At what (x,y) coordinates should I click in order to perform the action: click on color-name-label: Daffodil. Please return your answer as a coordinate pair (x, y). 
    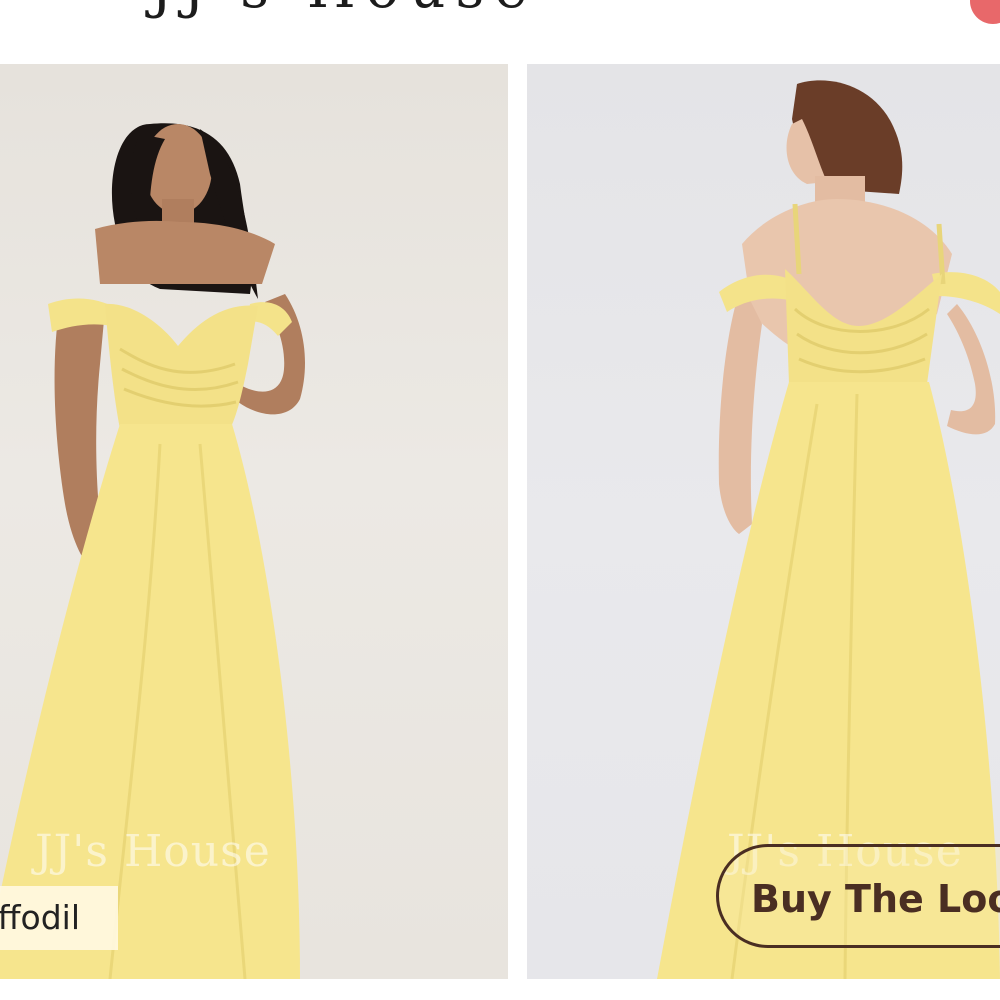
    Looking at the image, I should click on (59, 918).